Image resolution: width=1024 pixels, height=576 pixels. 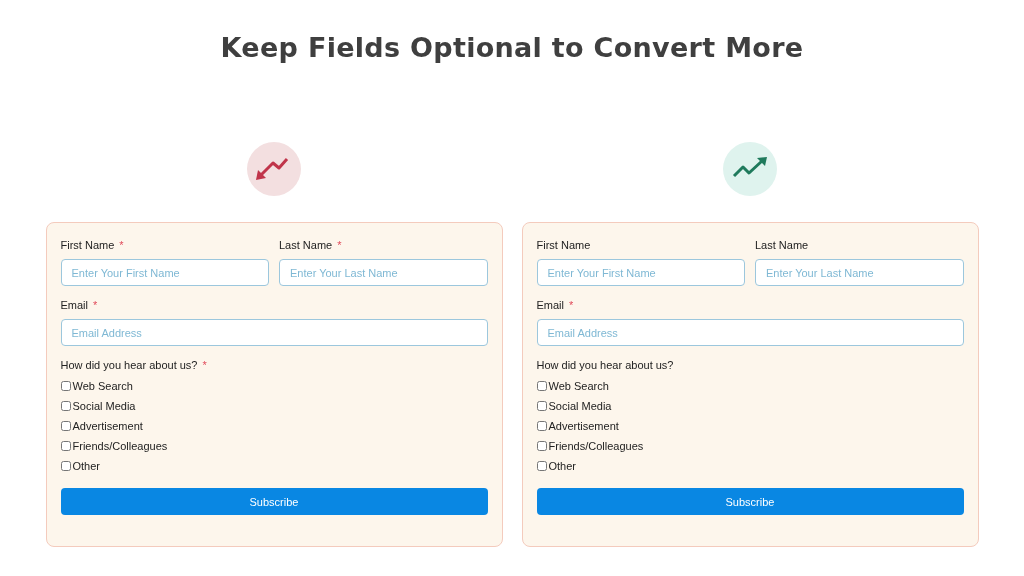 I want to click on trend-down-icon, so click(x=274, y=169).